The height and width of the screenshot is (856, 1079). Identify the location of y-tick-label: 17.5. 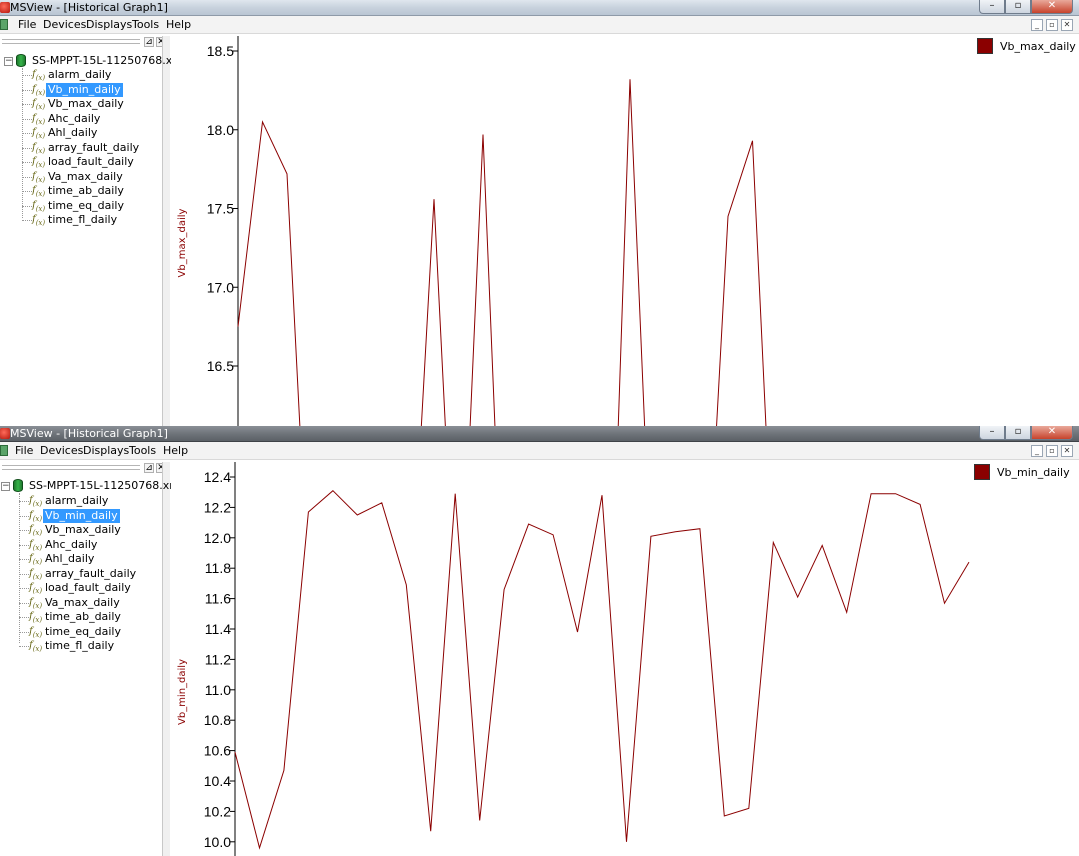
(220, 209).